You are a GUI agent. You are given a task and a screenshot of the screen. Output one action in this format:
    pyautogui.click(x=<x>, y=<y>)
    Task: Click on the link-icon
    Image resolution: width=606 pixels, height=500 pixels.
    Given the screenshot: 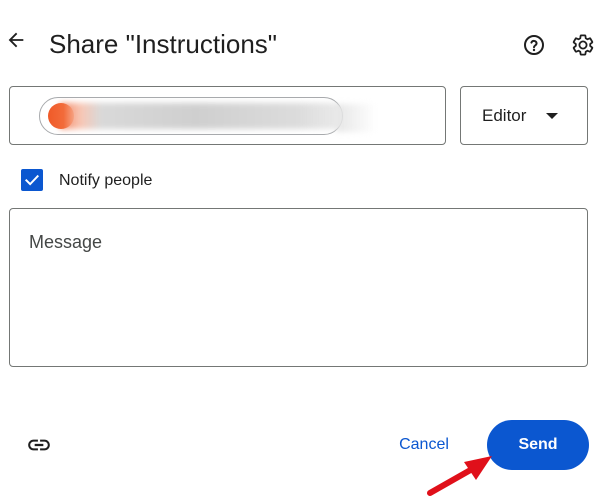 What is the action you would take?
    pyautogui.click(x=39, y=445)
    